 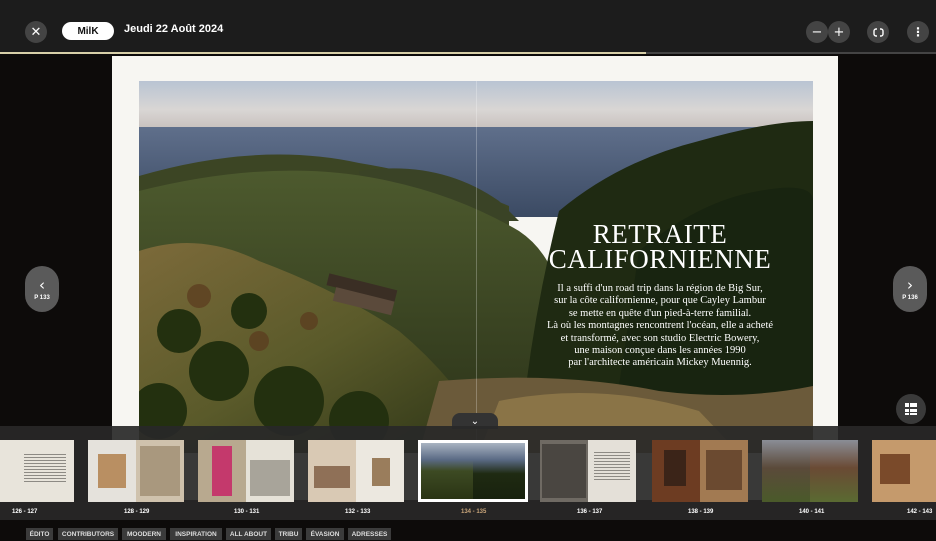 I want to click on thumbnail-label: 136 - 137, so click(x=590, y=512).